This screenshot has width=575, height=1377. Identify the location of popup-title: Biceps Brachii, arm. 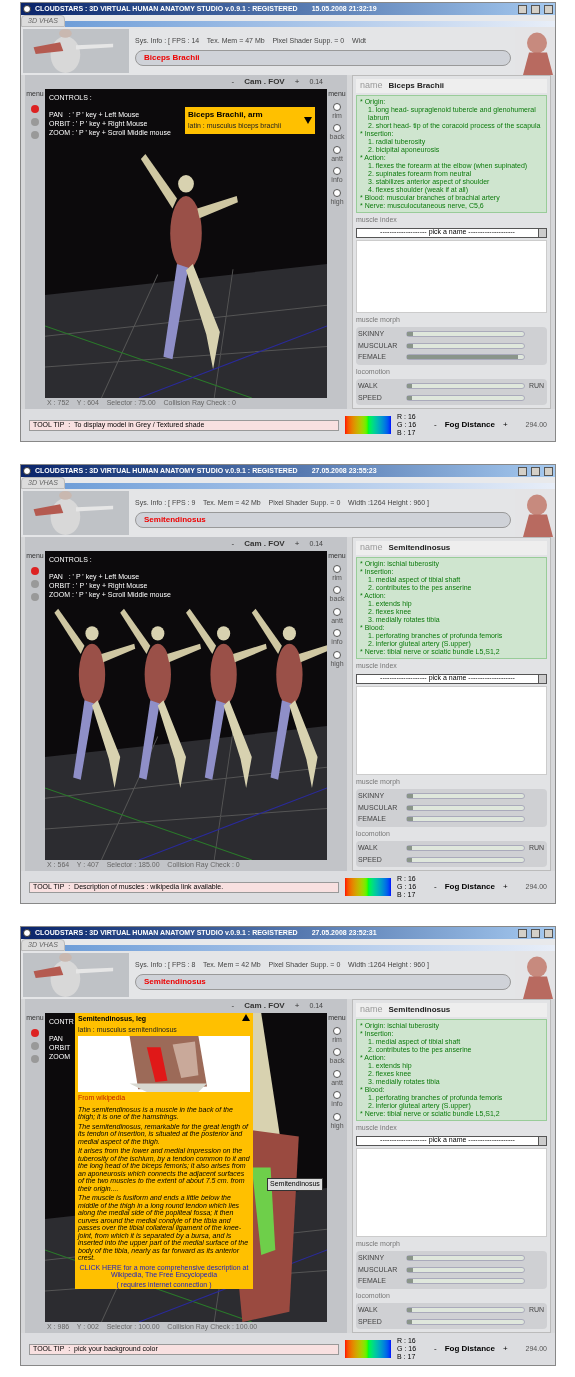
(226, 115).